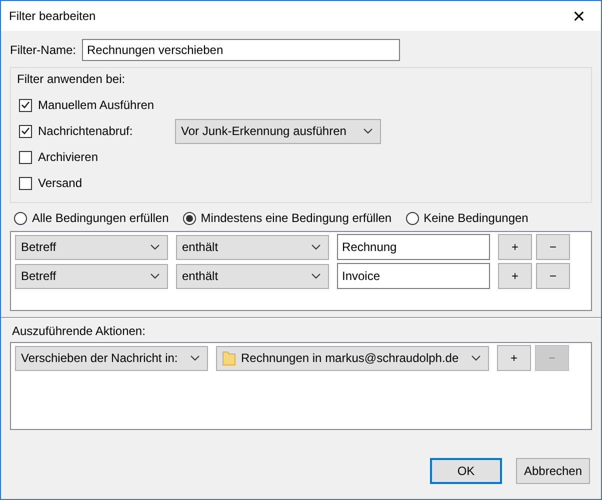  I want to click on dialog-button: OK, so click(466, 471).